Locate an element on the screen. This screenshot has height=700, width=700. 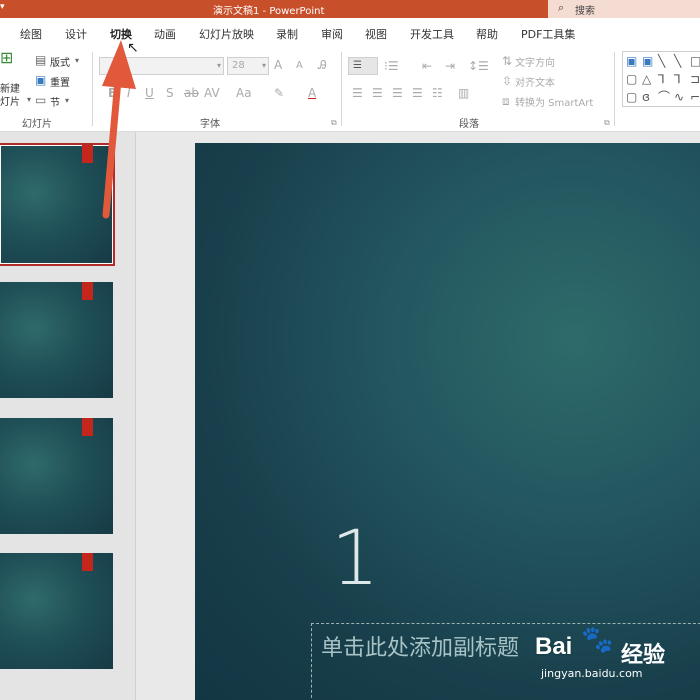
text-direction-button: 文字方向 is located at coordinates (535, 61).